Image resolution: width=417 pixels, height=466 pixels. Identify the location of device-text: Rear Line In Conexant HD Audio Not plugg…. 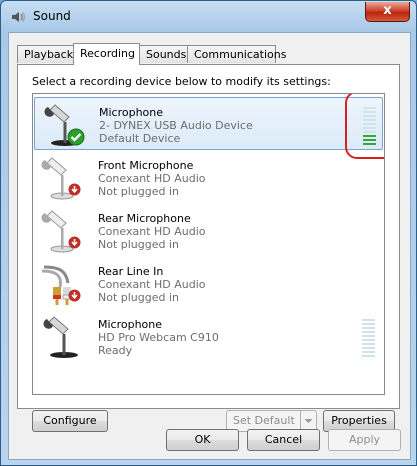
(152, 284).